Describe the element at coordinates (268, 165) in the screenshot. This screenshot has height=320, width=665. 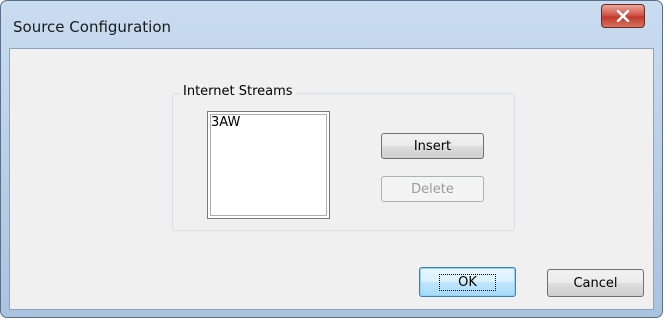
I see `streams-listbox: 3AW` at that location.